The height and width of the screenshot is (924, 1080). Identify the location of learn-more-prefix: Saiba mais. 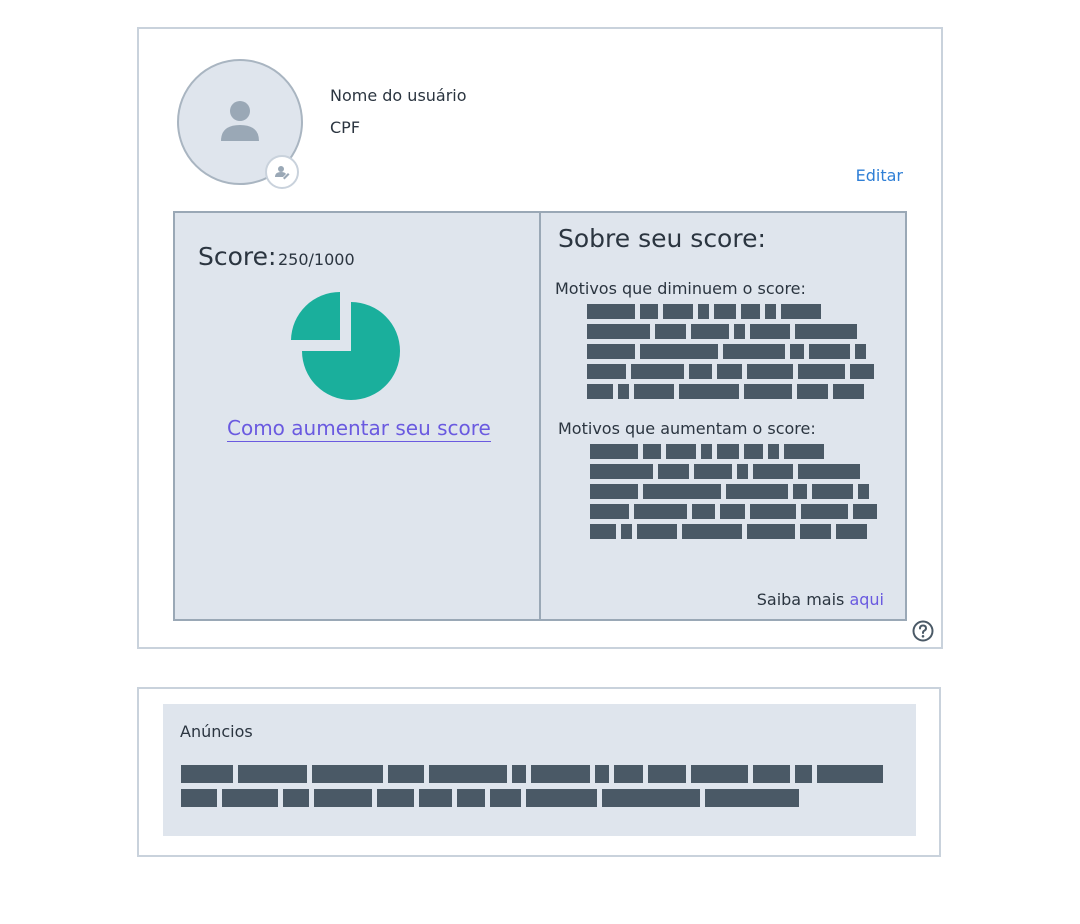
(800, 599).